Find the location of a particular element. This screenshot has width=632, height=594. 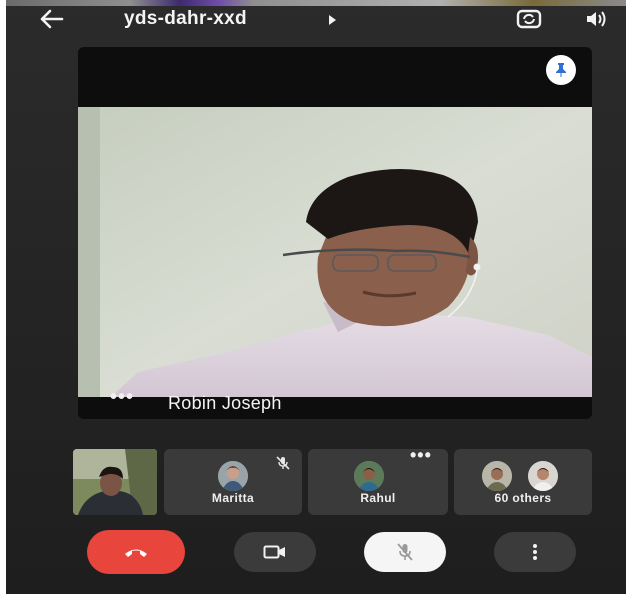

participant-name: Rahul is located at coordinates (378, 498).